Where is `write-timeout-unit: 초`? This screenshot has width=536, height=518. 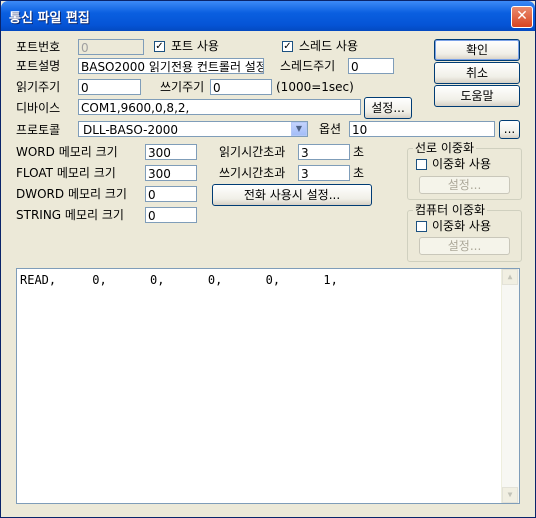
write-timeout-unit: 초 is located at coordinates (359, 173).